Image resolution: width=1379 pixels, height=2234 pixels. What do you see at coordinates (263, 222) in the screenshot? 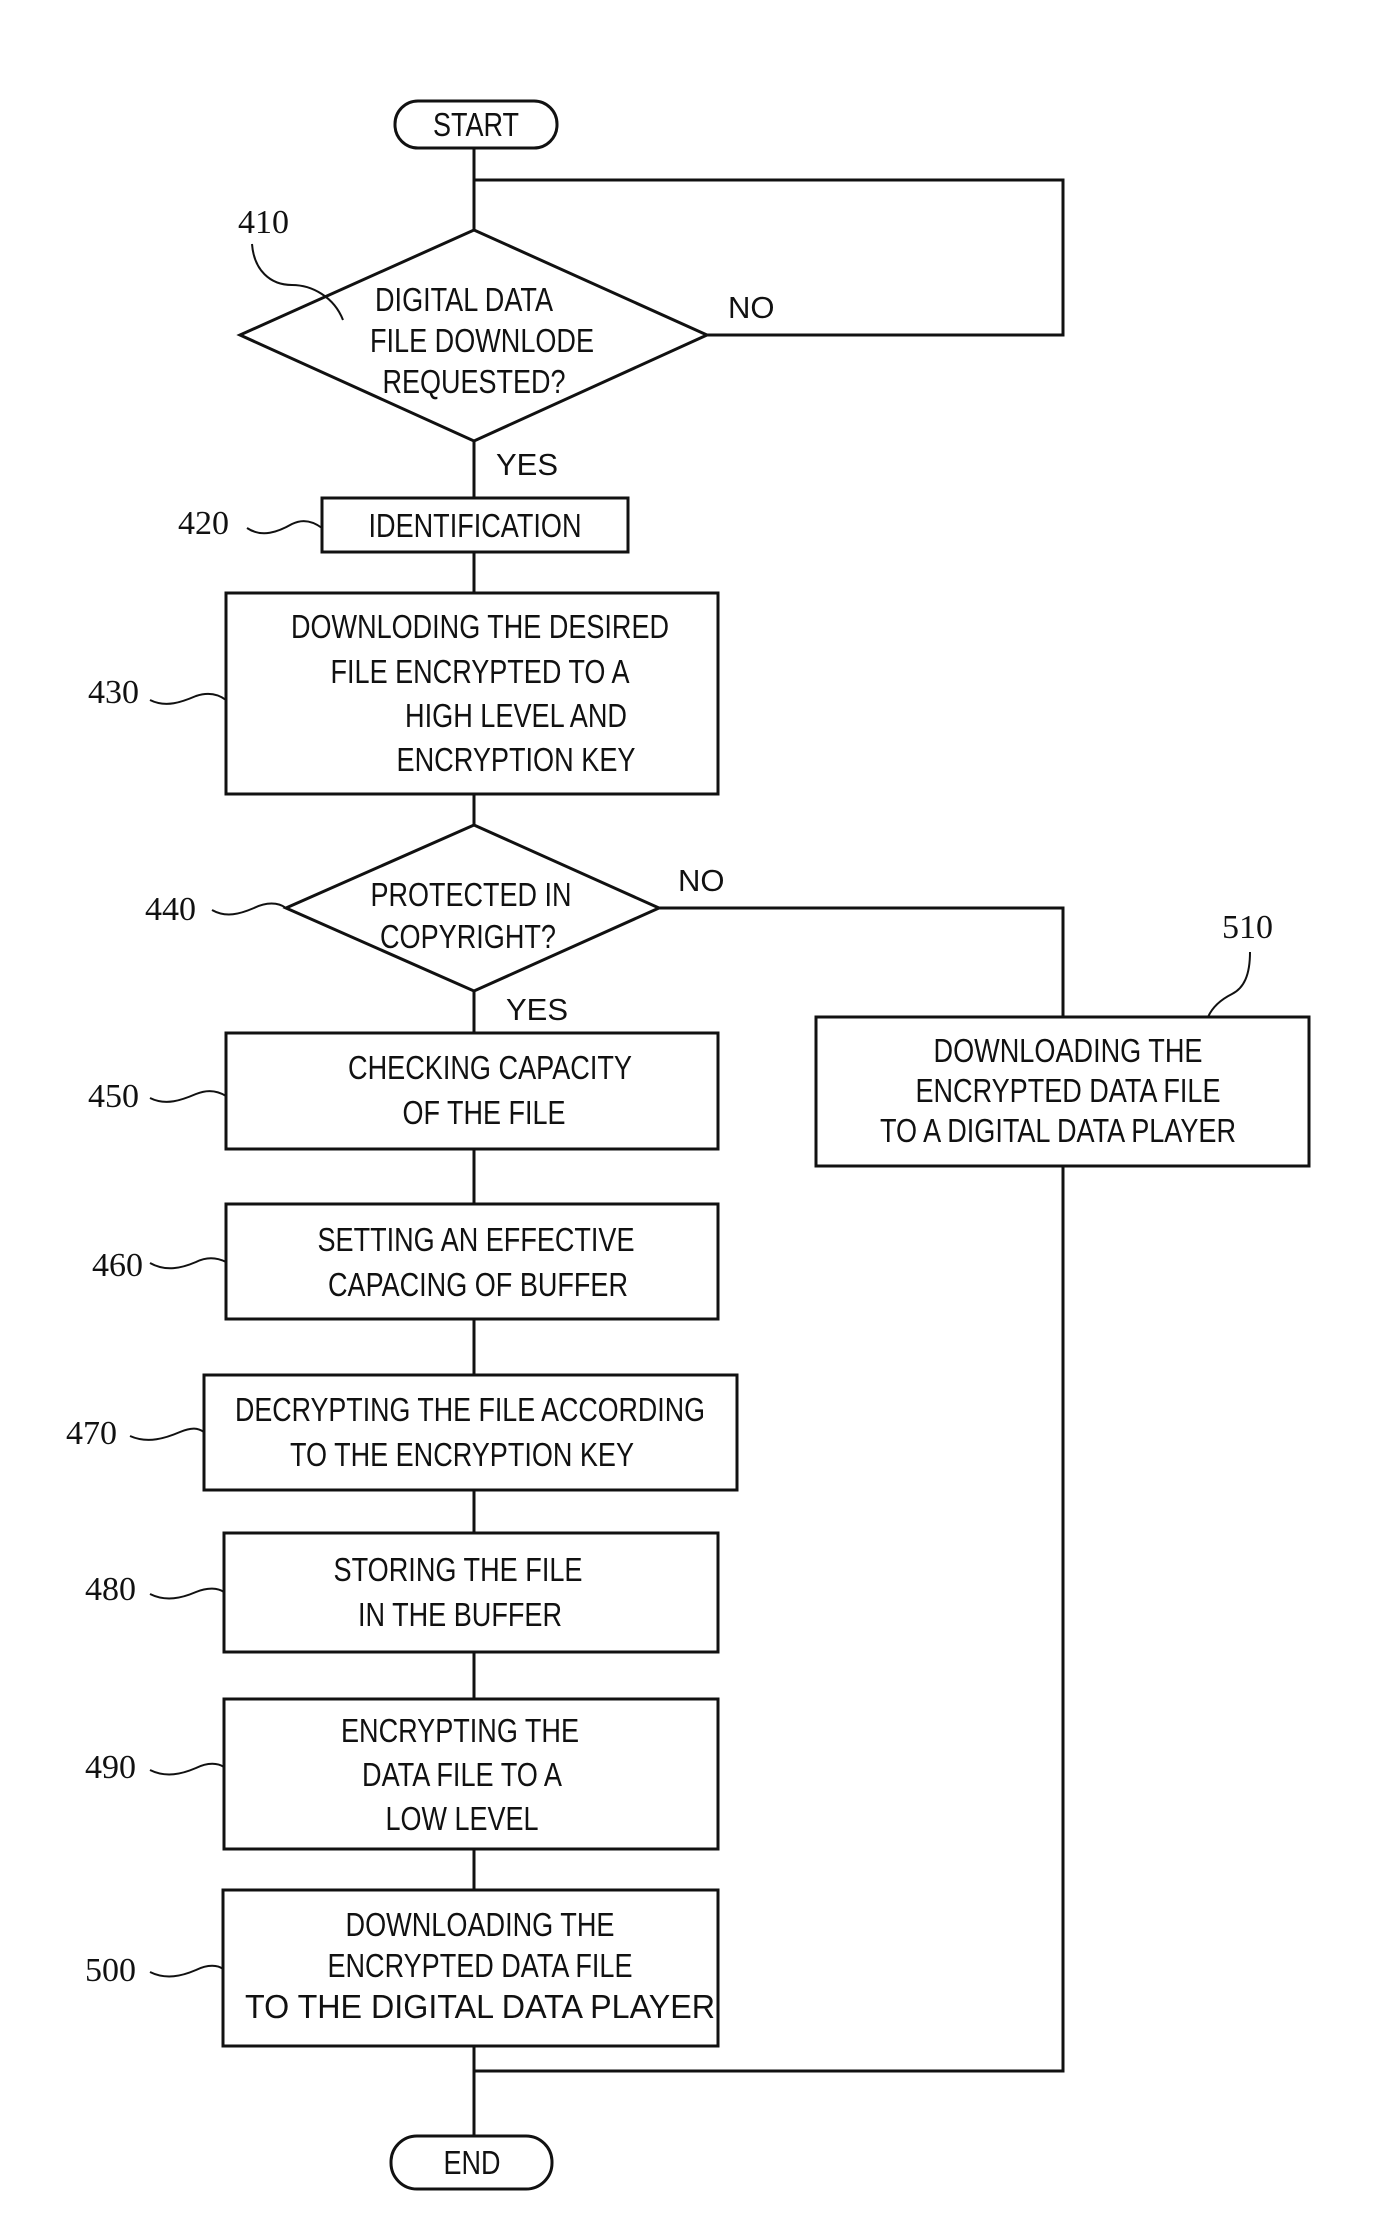
I see `ref-410: 410` at bounding box center [263, 222].